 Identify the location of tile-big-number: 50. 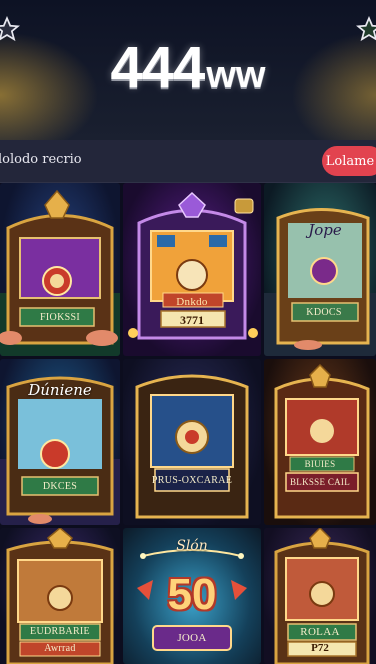
(192, 594).